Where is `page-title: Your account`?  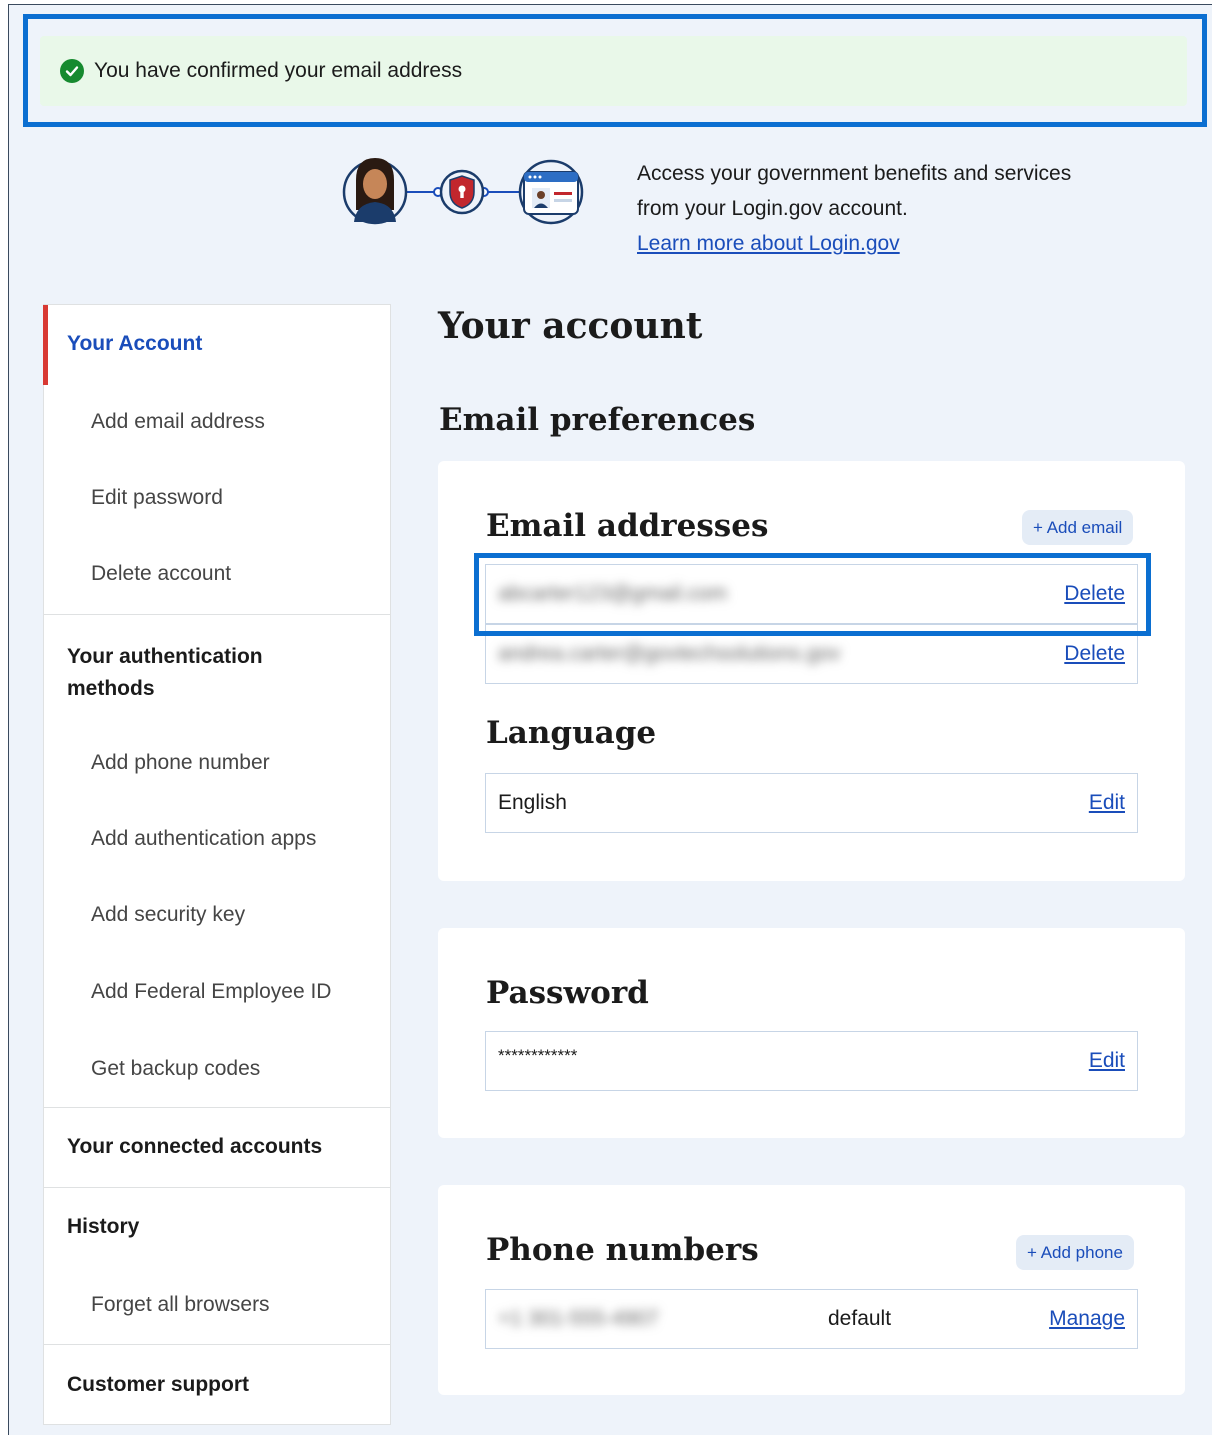 page-title: Your account is located at coordinates (570, 326).